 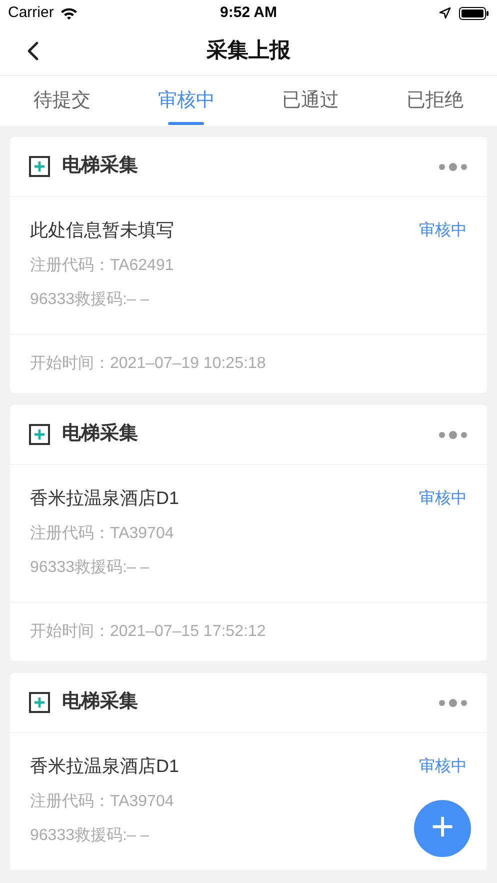 I want to click on chevron-left-icon, so click(x=33, y=51).